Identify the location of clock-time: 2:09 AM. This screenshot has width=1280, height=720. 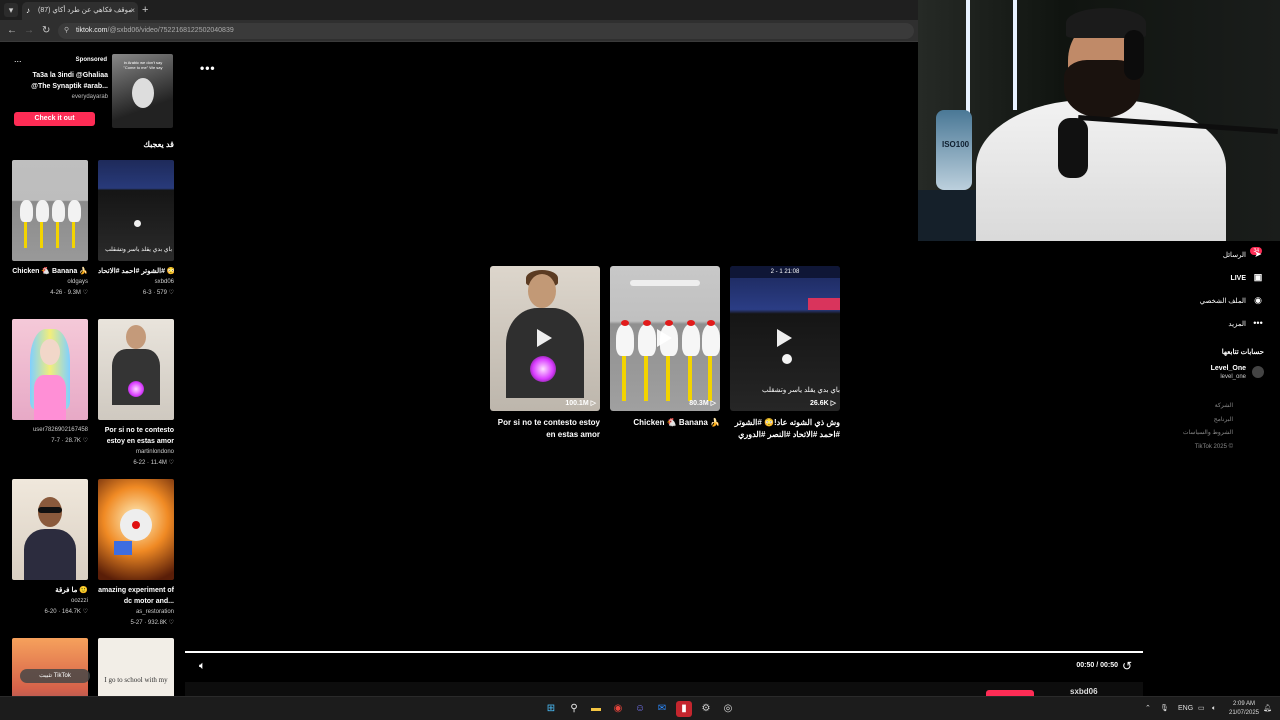
(1243, 704).